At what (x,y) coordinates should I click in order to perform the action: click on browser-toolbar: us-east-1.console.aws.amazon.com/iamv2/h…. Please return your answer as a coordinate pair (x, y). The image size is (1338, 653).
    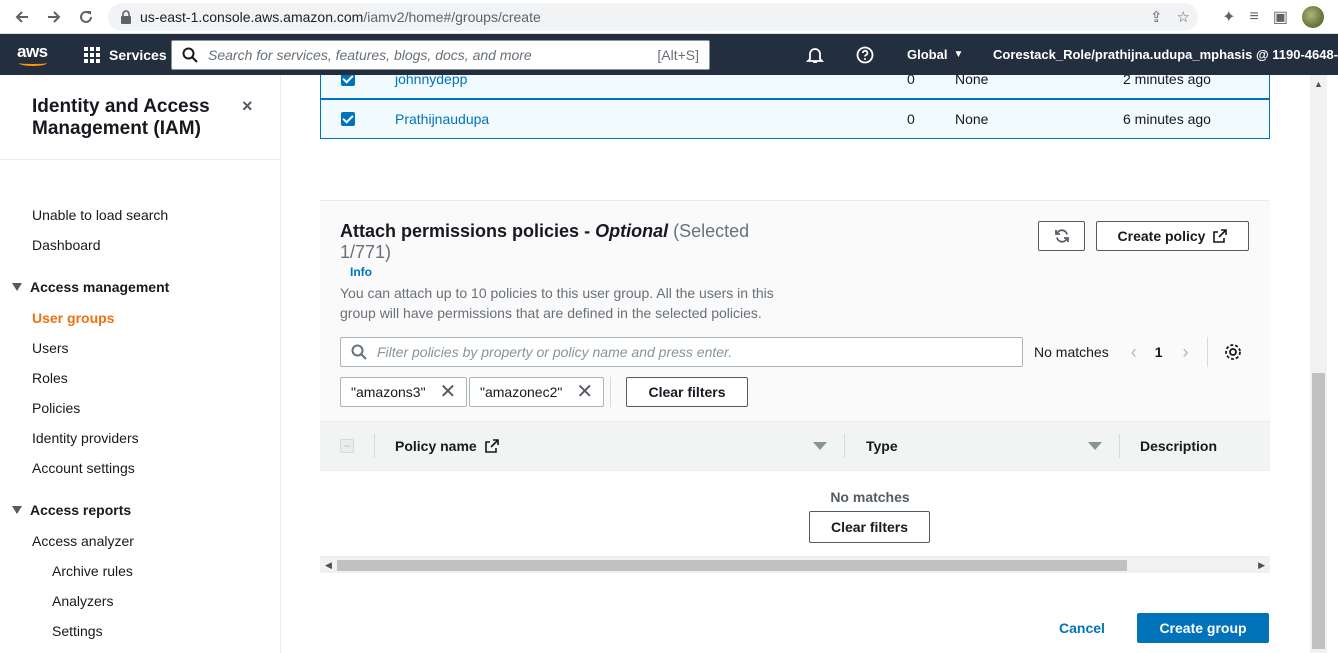
    Looking at the image, I should click on (669, 17).